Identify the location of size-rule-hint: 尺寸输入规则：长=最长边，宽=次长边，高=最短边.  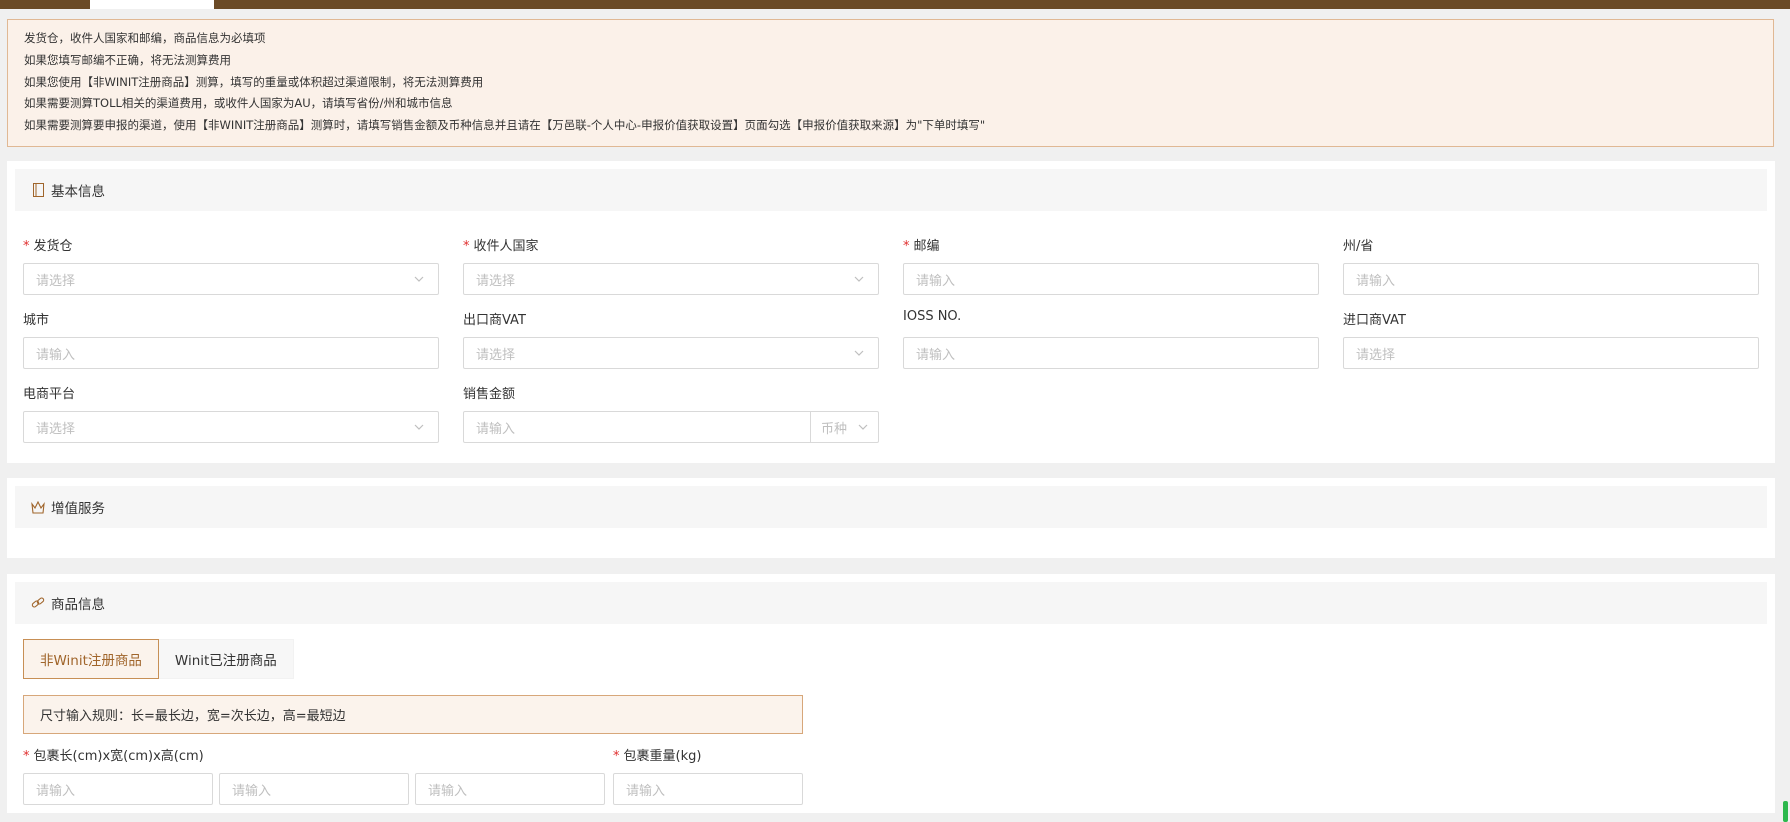
(413, 714).